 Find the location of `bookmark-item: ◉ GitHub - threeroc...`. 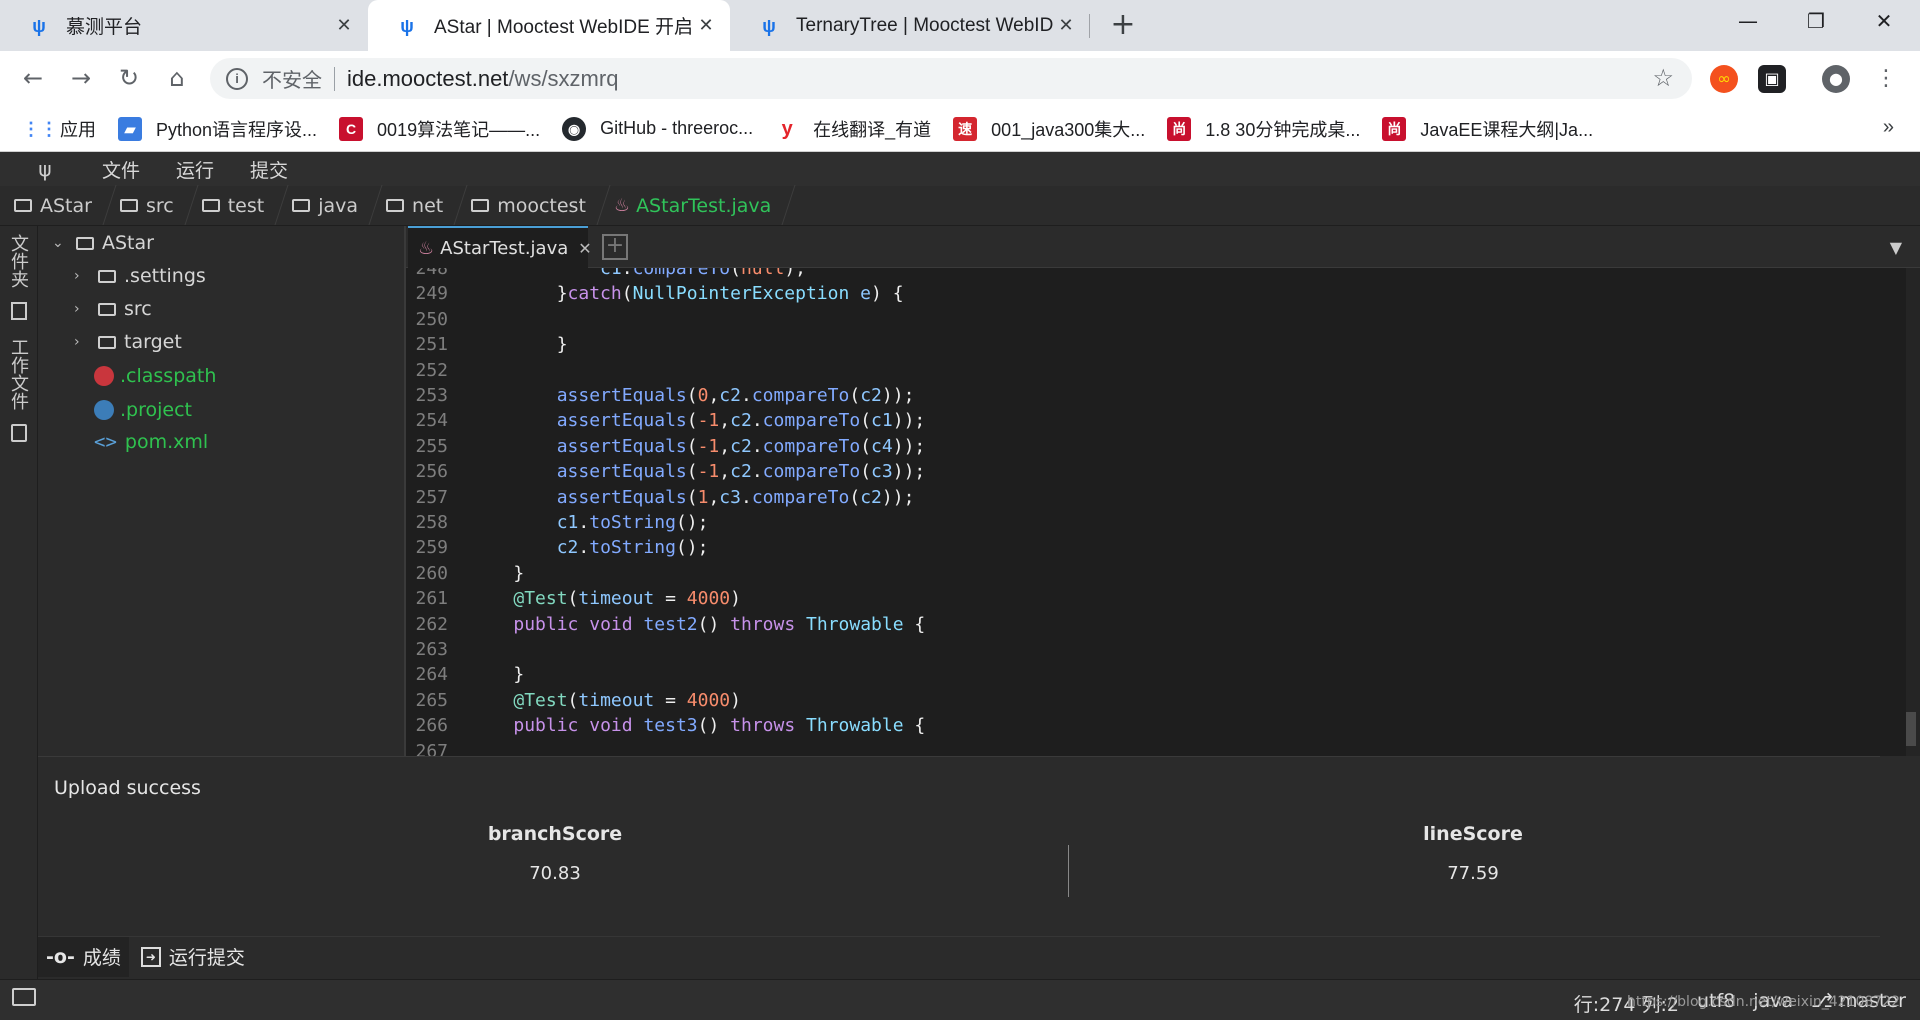

bookmark-item: ◉ GitHub - threeroc... is located at coordinates (657, 128).